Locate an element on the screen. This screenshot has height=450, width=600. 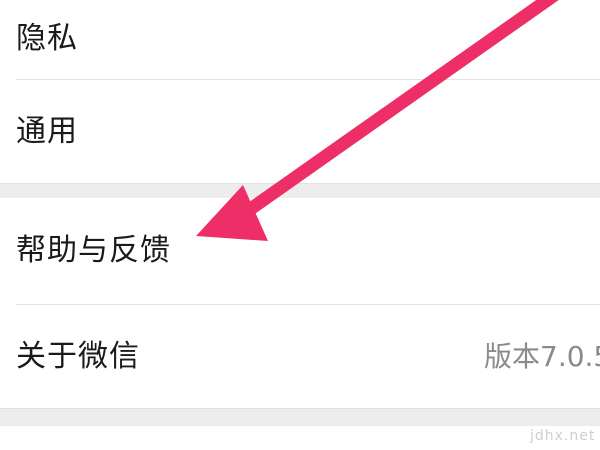
settings-group-next is located at coordinates (300, 438).